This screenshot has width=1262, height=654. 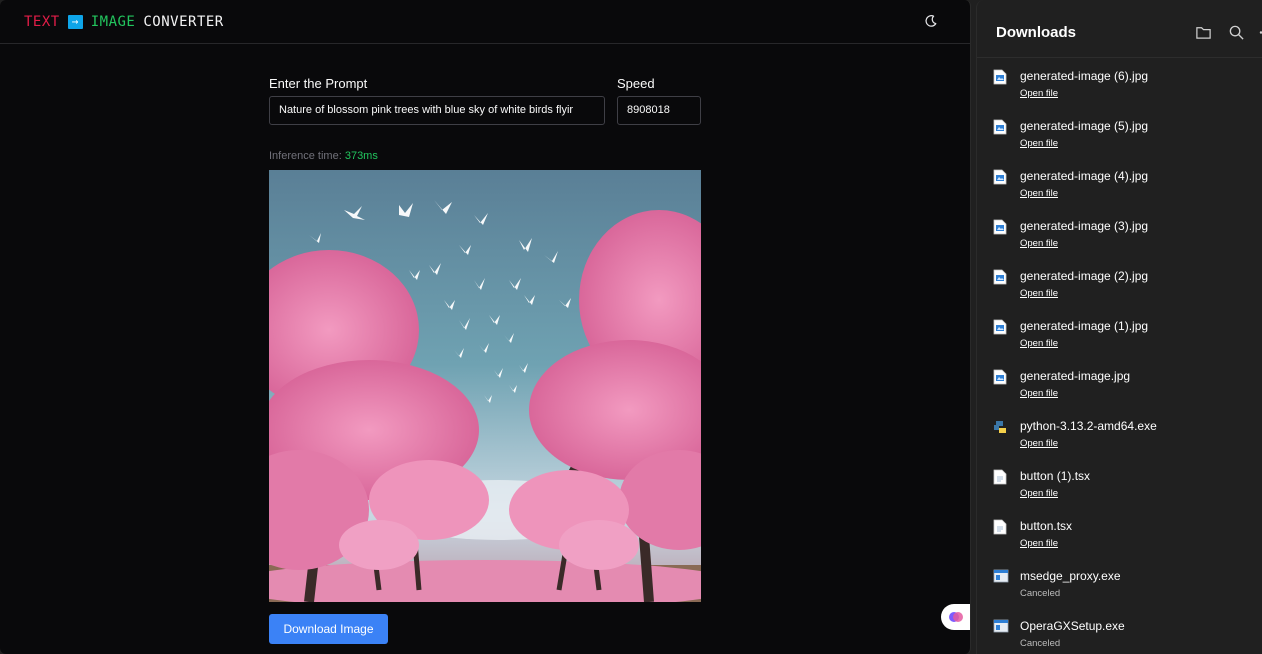 I want to click on moon-icon, so click(x=931, y=21).